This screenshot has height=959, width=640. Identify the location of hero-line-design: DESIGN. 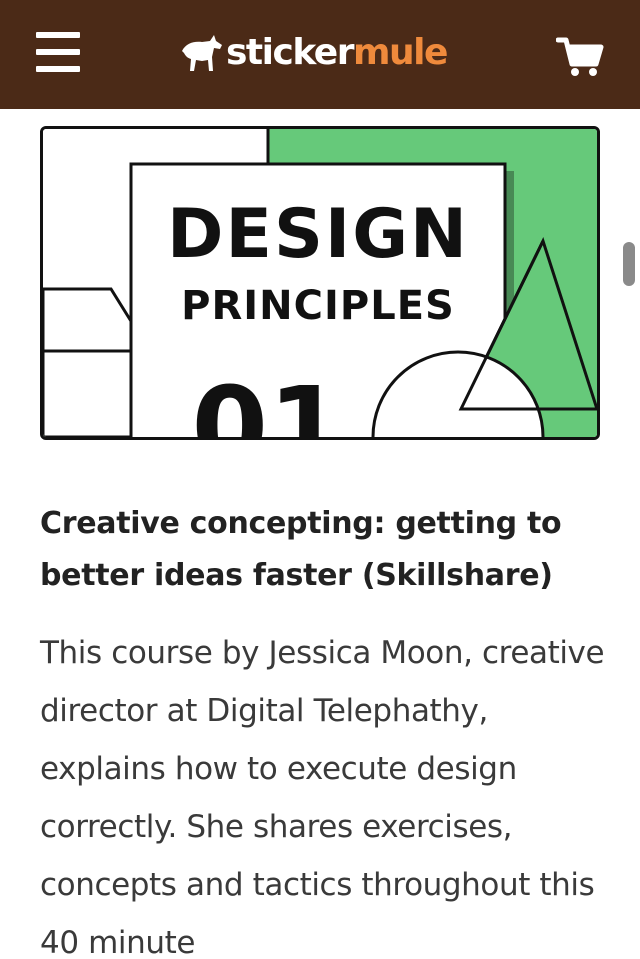
(318, 234).